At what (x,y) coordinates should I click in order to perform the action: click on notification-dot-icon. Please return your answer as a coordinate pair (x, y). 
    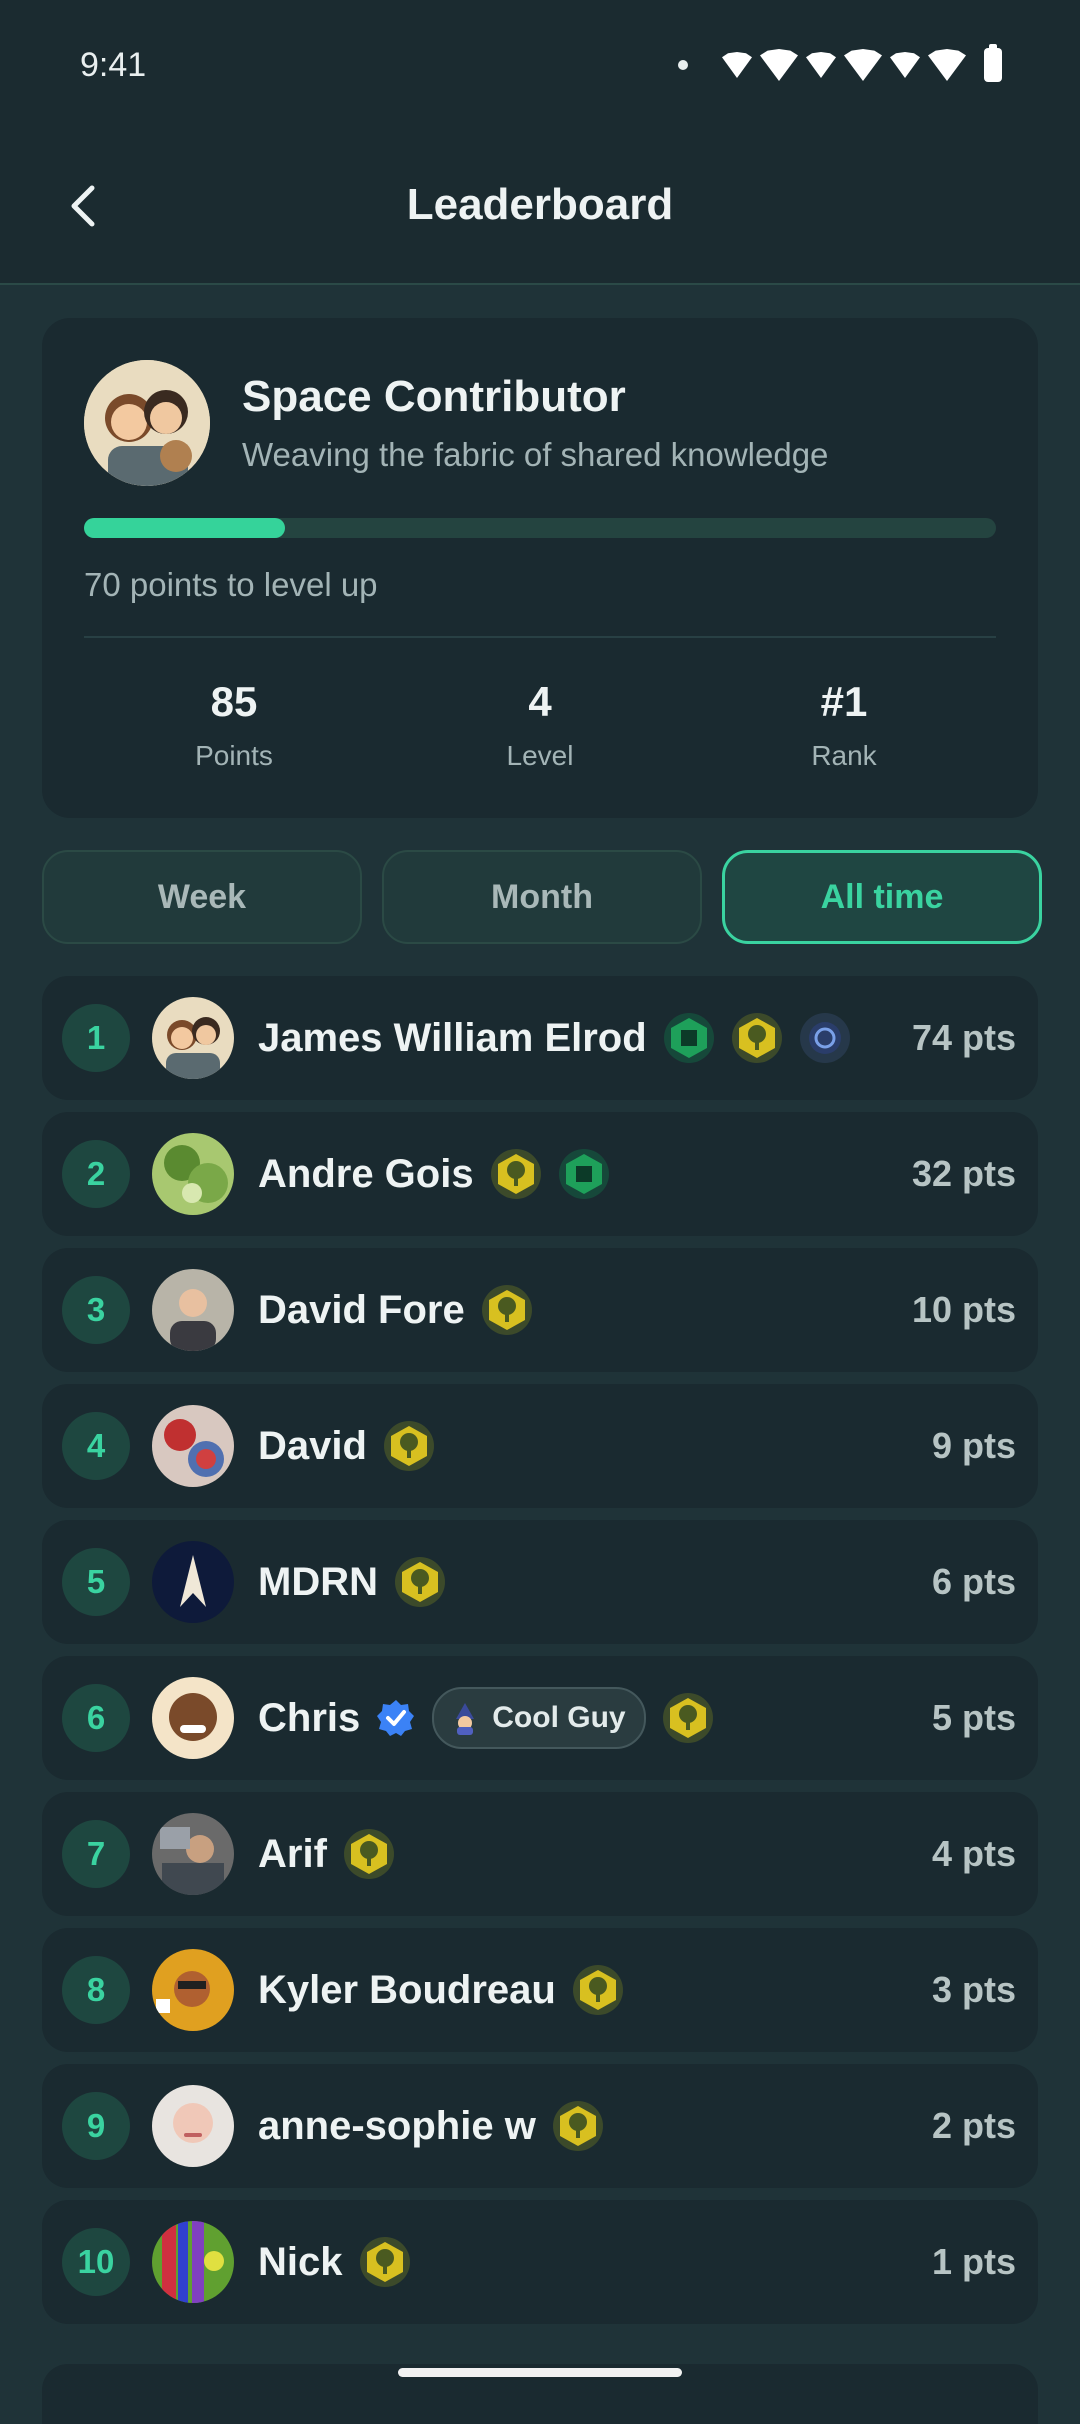
    Looking at the image, I should click on (683, 65).